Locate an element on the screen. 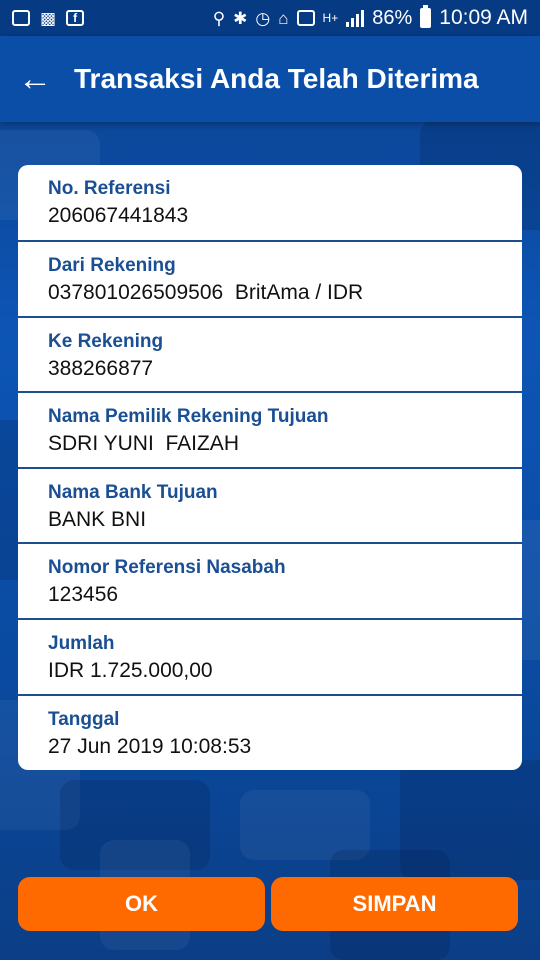  detail-value: 037801026509506 BritAma / IDR is located at coordinates (206, 292).